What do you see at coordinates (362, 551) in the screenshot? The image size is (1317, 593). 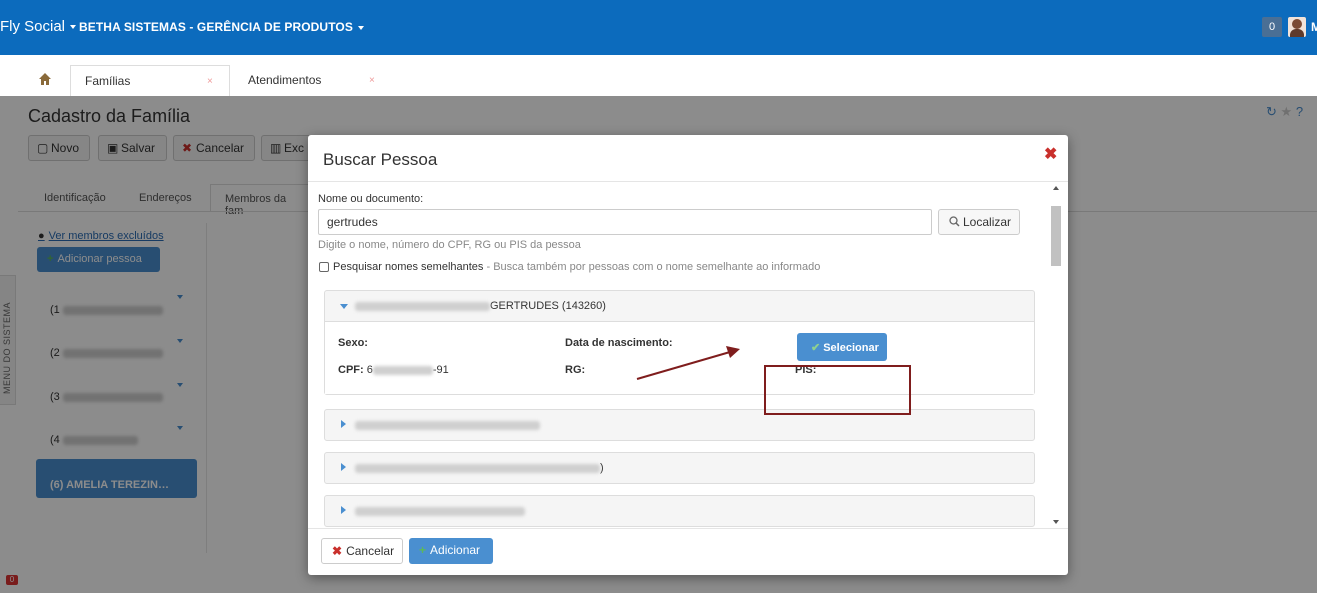 I see `cancel-button: ✖ Cancelar` at bounding box center [362, 551].